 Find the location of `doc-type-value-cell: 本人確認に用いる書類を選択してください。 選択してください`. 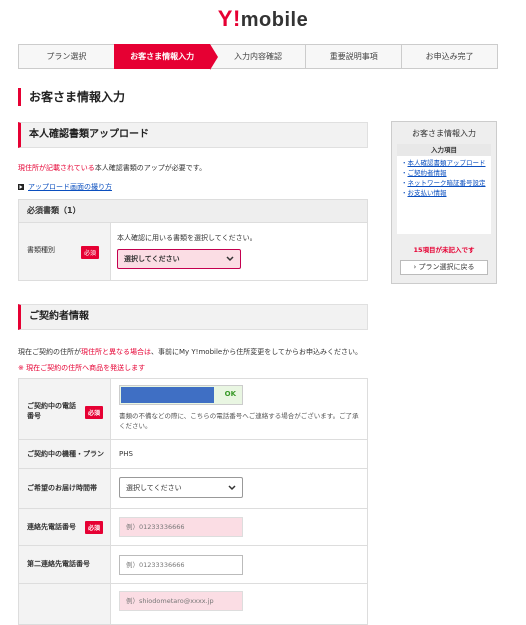

doc-type-value-cell: 本人確認に用いる書類を選択してください。 選択してください is located at coordinates (239, 251).